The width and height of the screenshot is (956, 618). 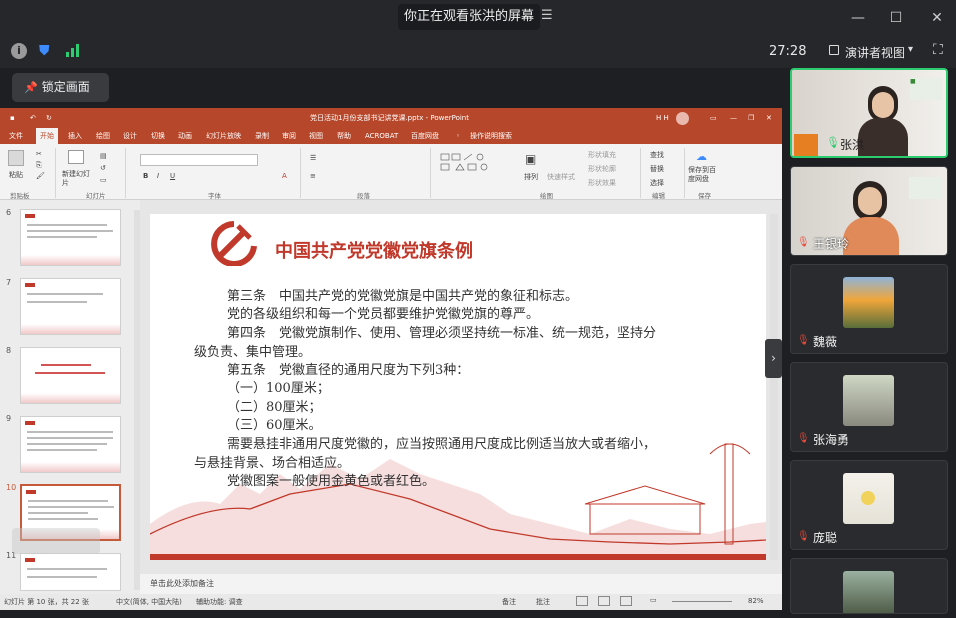 What do you see at coordinates (602, 155) in the screenshot?
I see `shape-fill-button: 形状填充` at bounding box center [602, 155].